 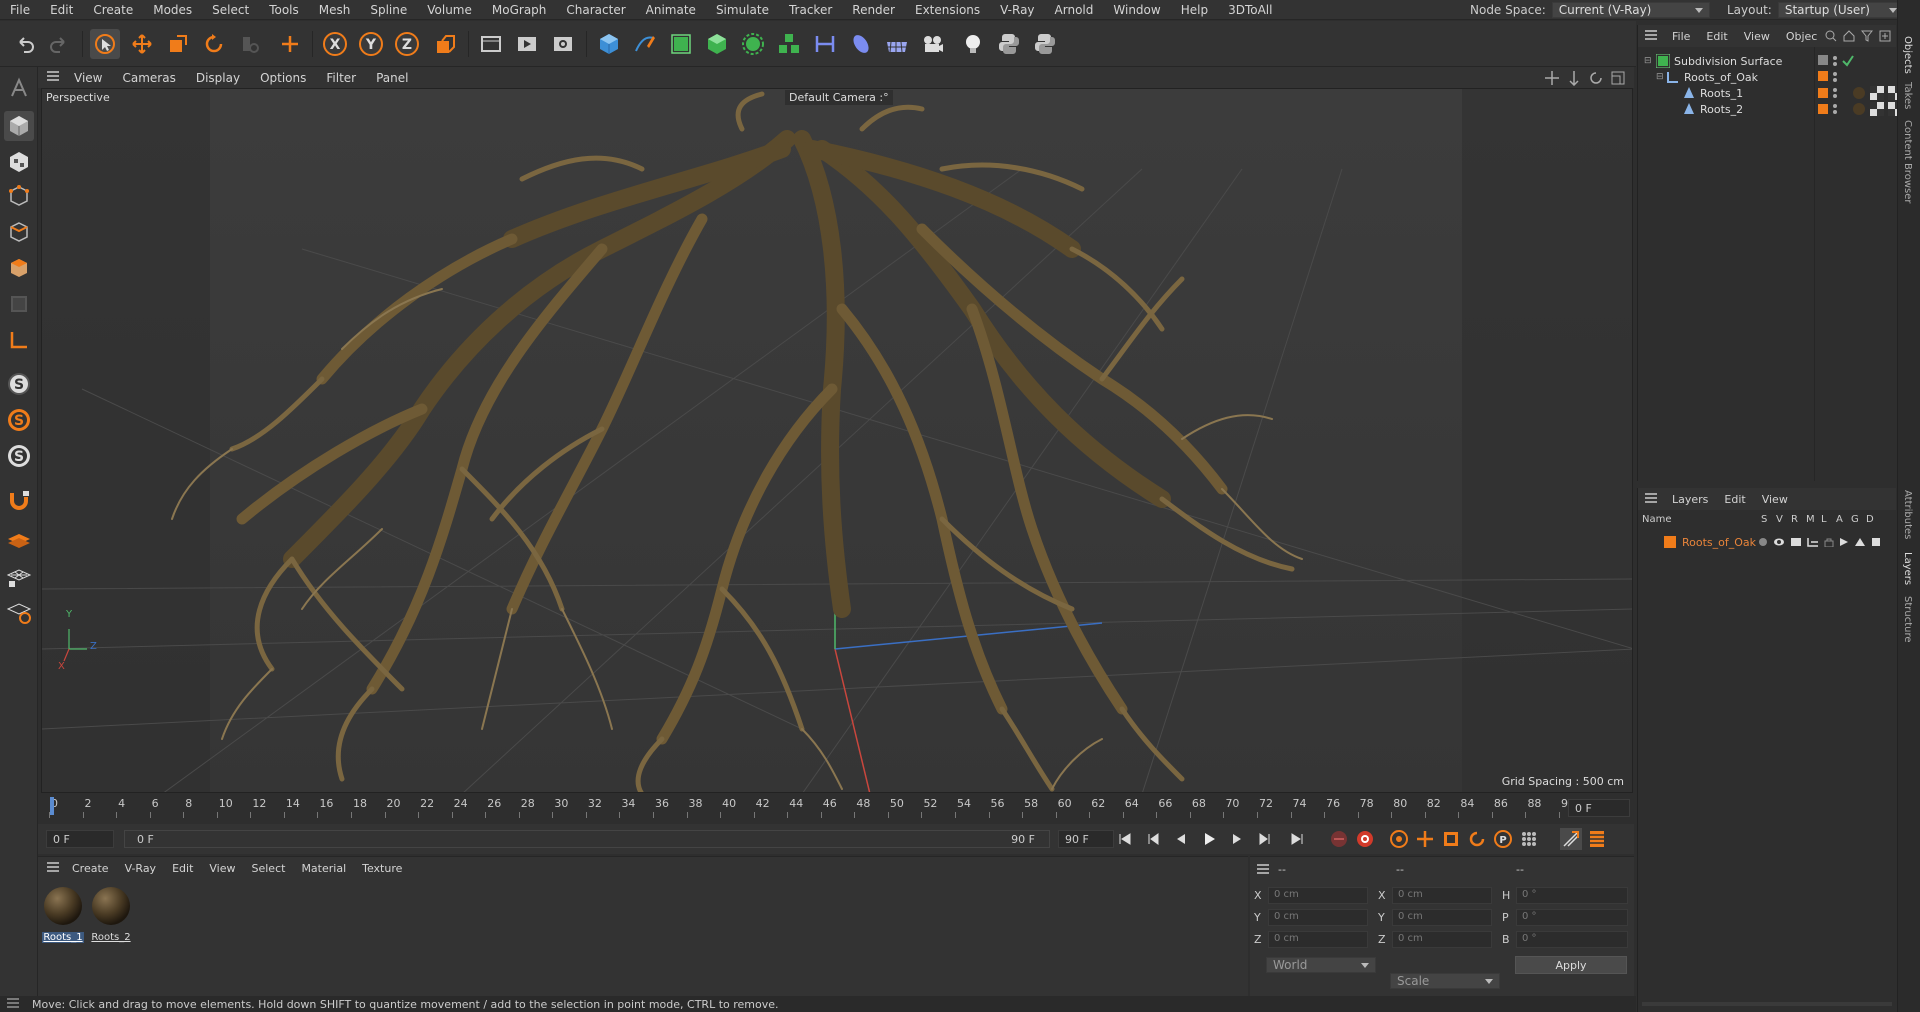 I want to click on tab-objects: Objects, so click(x=1907, y=55).